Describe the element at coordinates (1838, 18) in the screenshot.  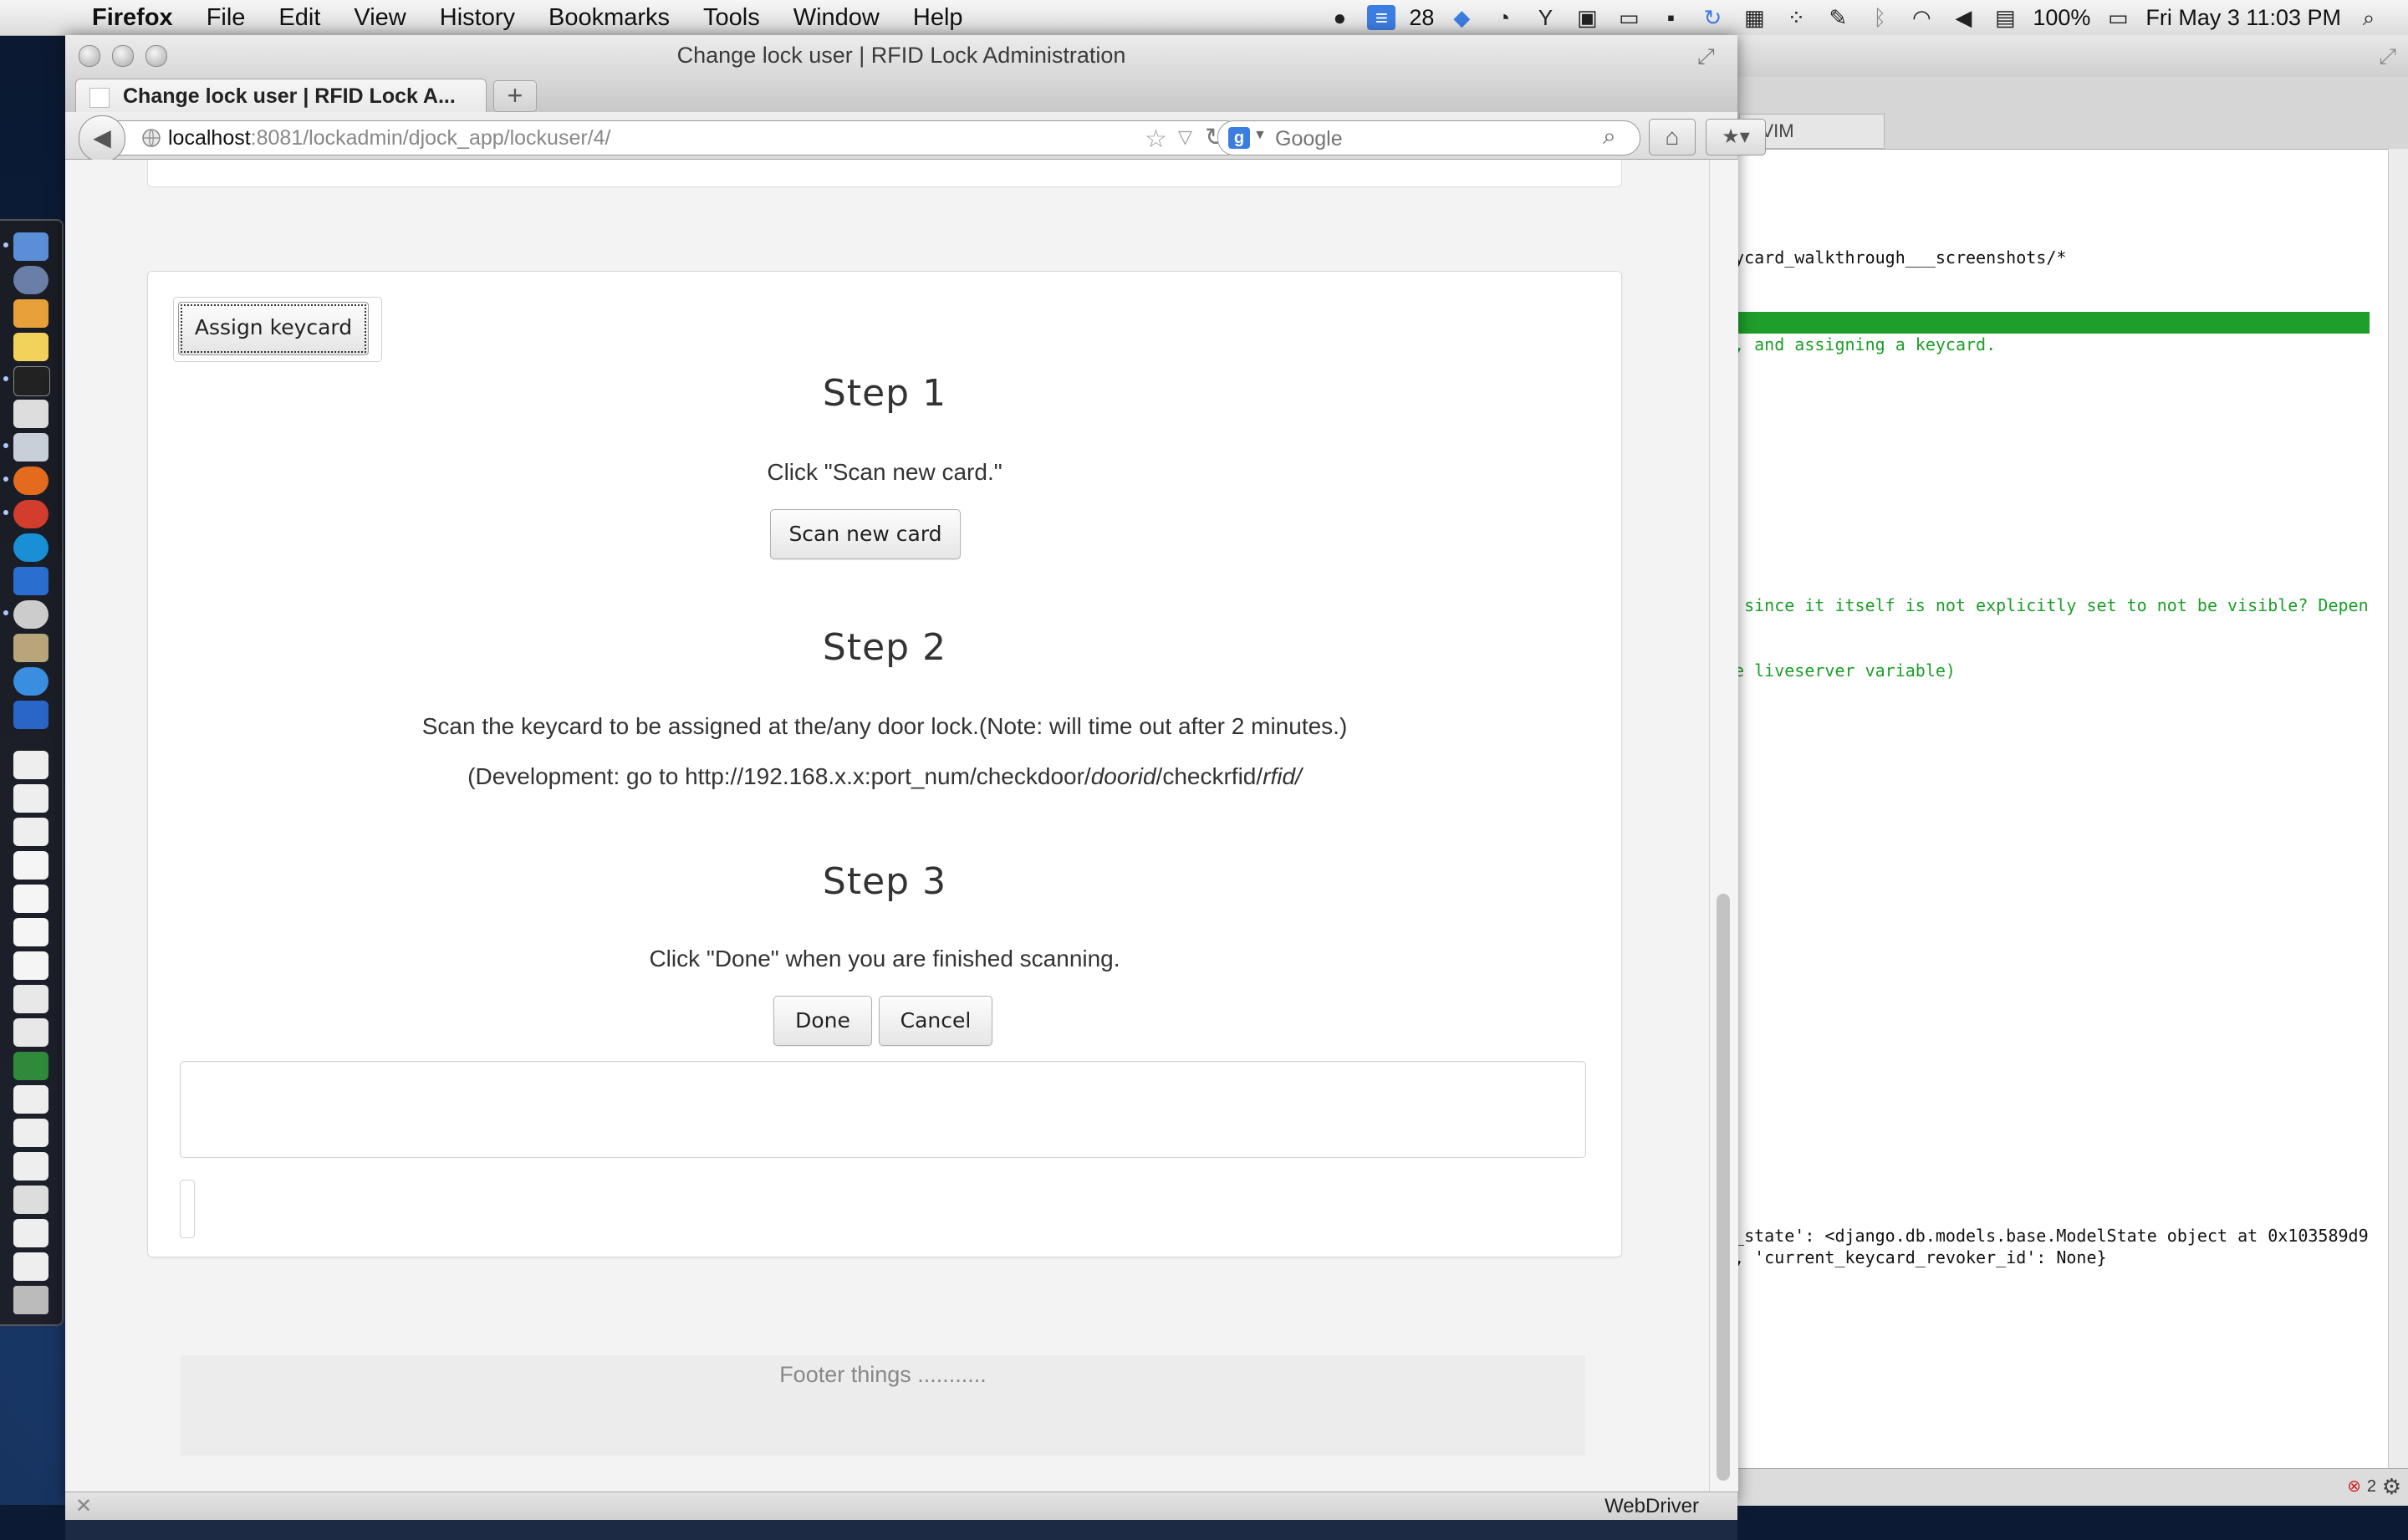
I see `pen-icon: ✎` at that location.